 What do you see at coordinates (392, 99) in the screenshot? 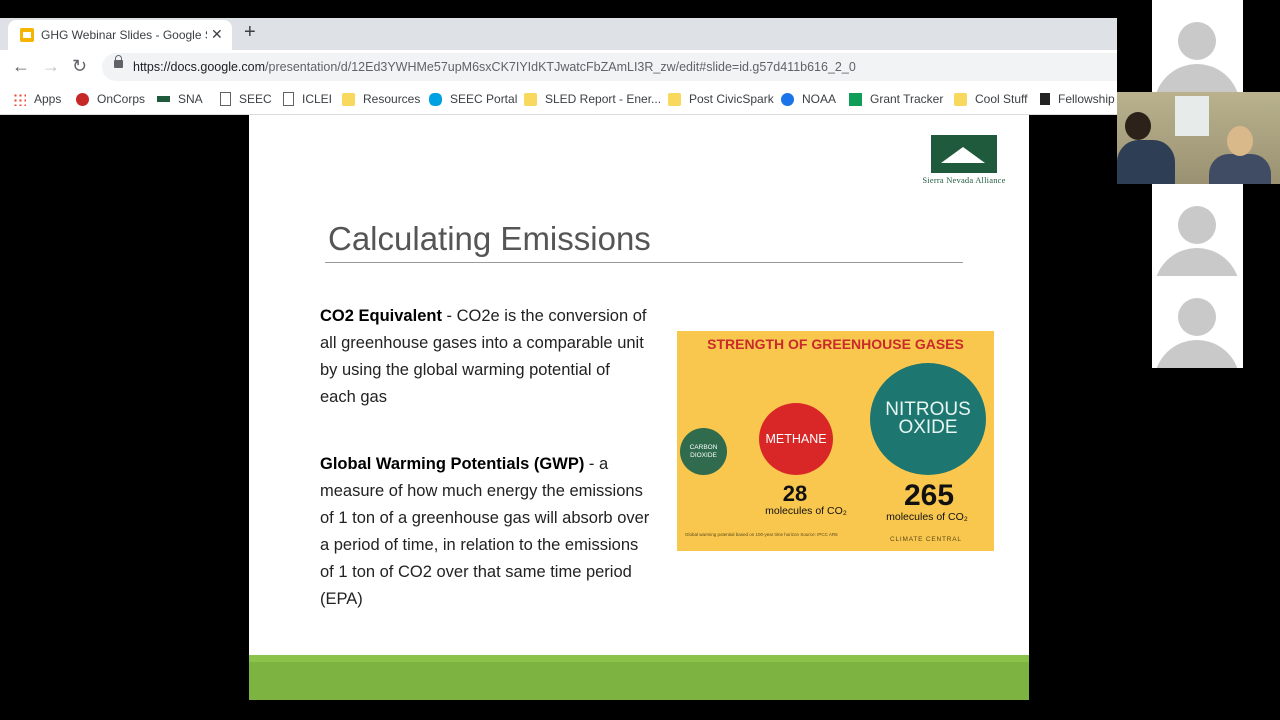
I see `bookmark-label: Resources` at bounding box center [392, 99].